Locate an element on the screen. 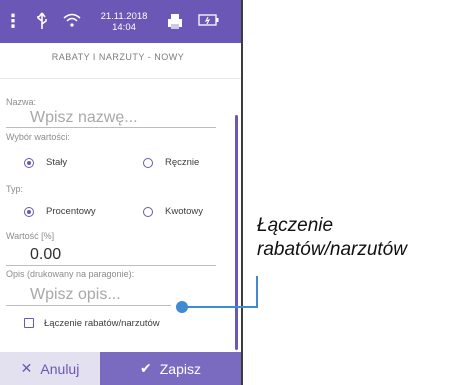 This screenshot has height=385, width=471. radio-percent: Procentowy is located at coordinates (60, 211).